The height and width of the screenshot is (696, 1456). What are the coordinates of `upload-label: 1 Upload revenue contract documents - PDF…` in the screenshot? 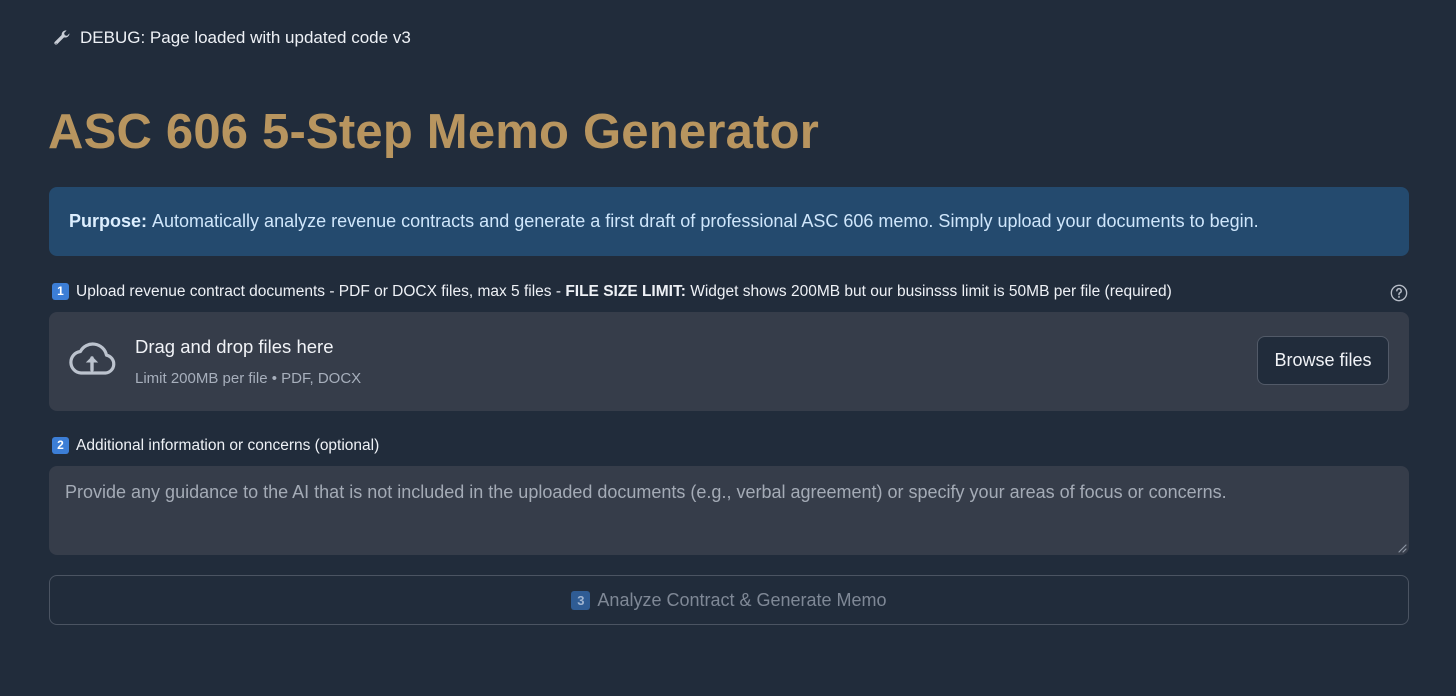 It's located at (732, 292).